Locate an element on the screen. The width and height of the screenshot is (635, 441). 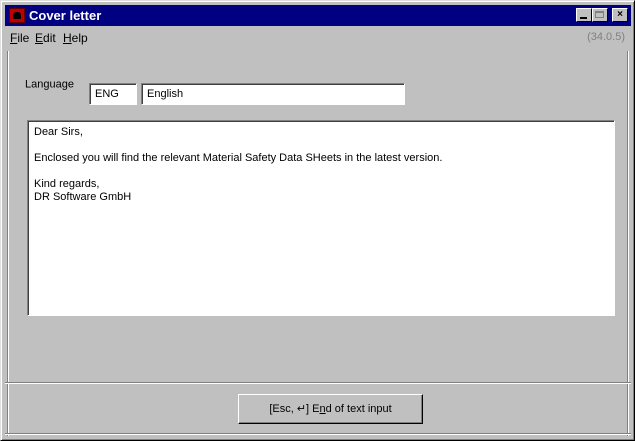
app-icon is located at coordinates (17, 15).